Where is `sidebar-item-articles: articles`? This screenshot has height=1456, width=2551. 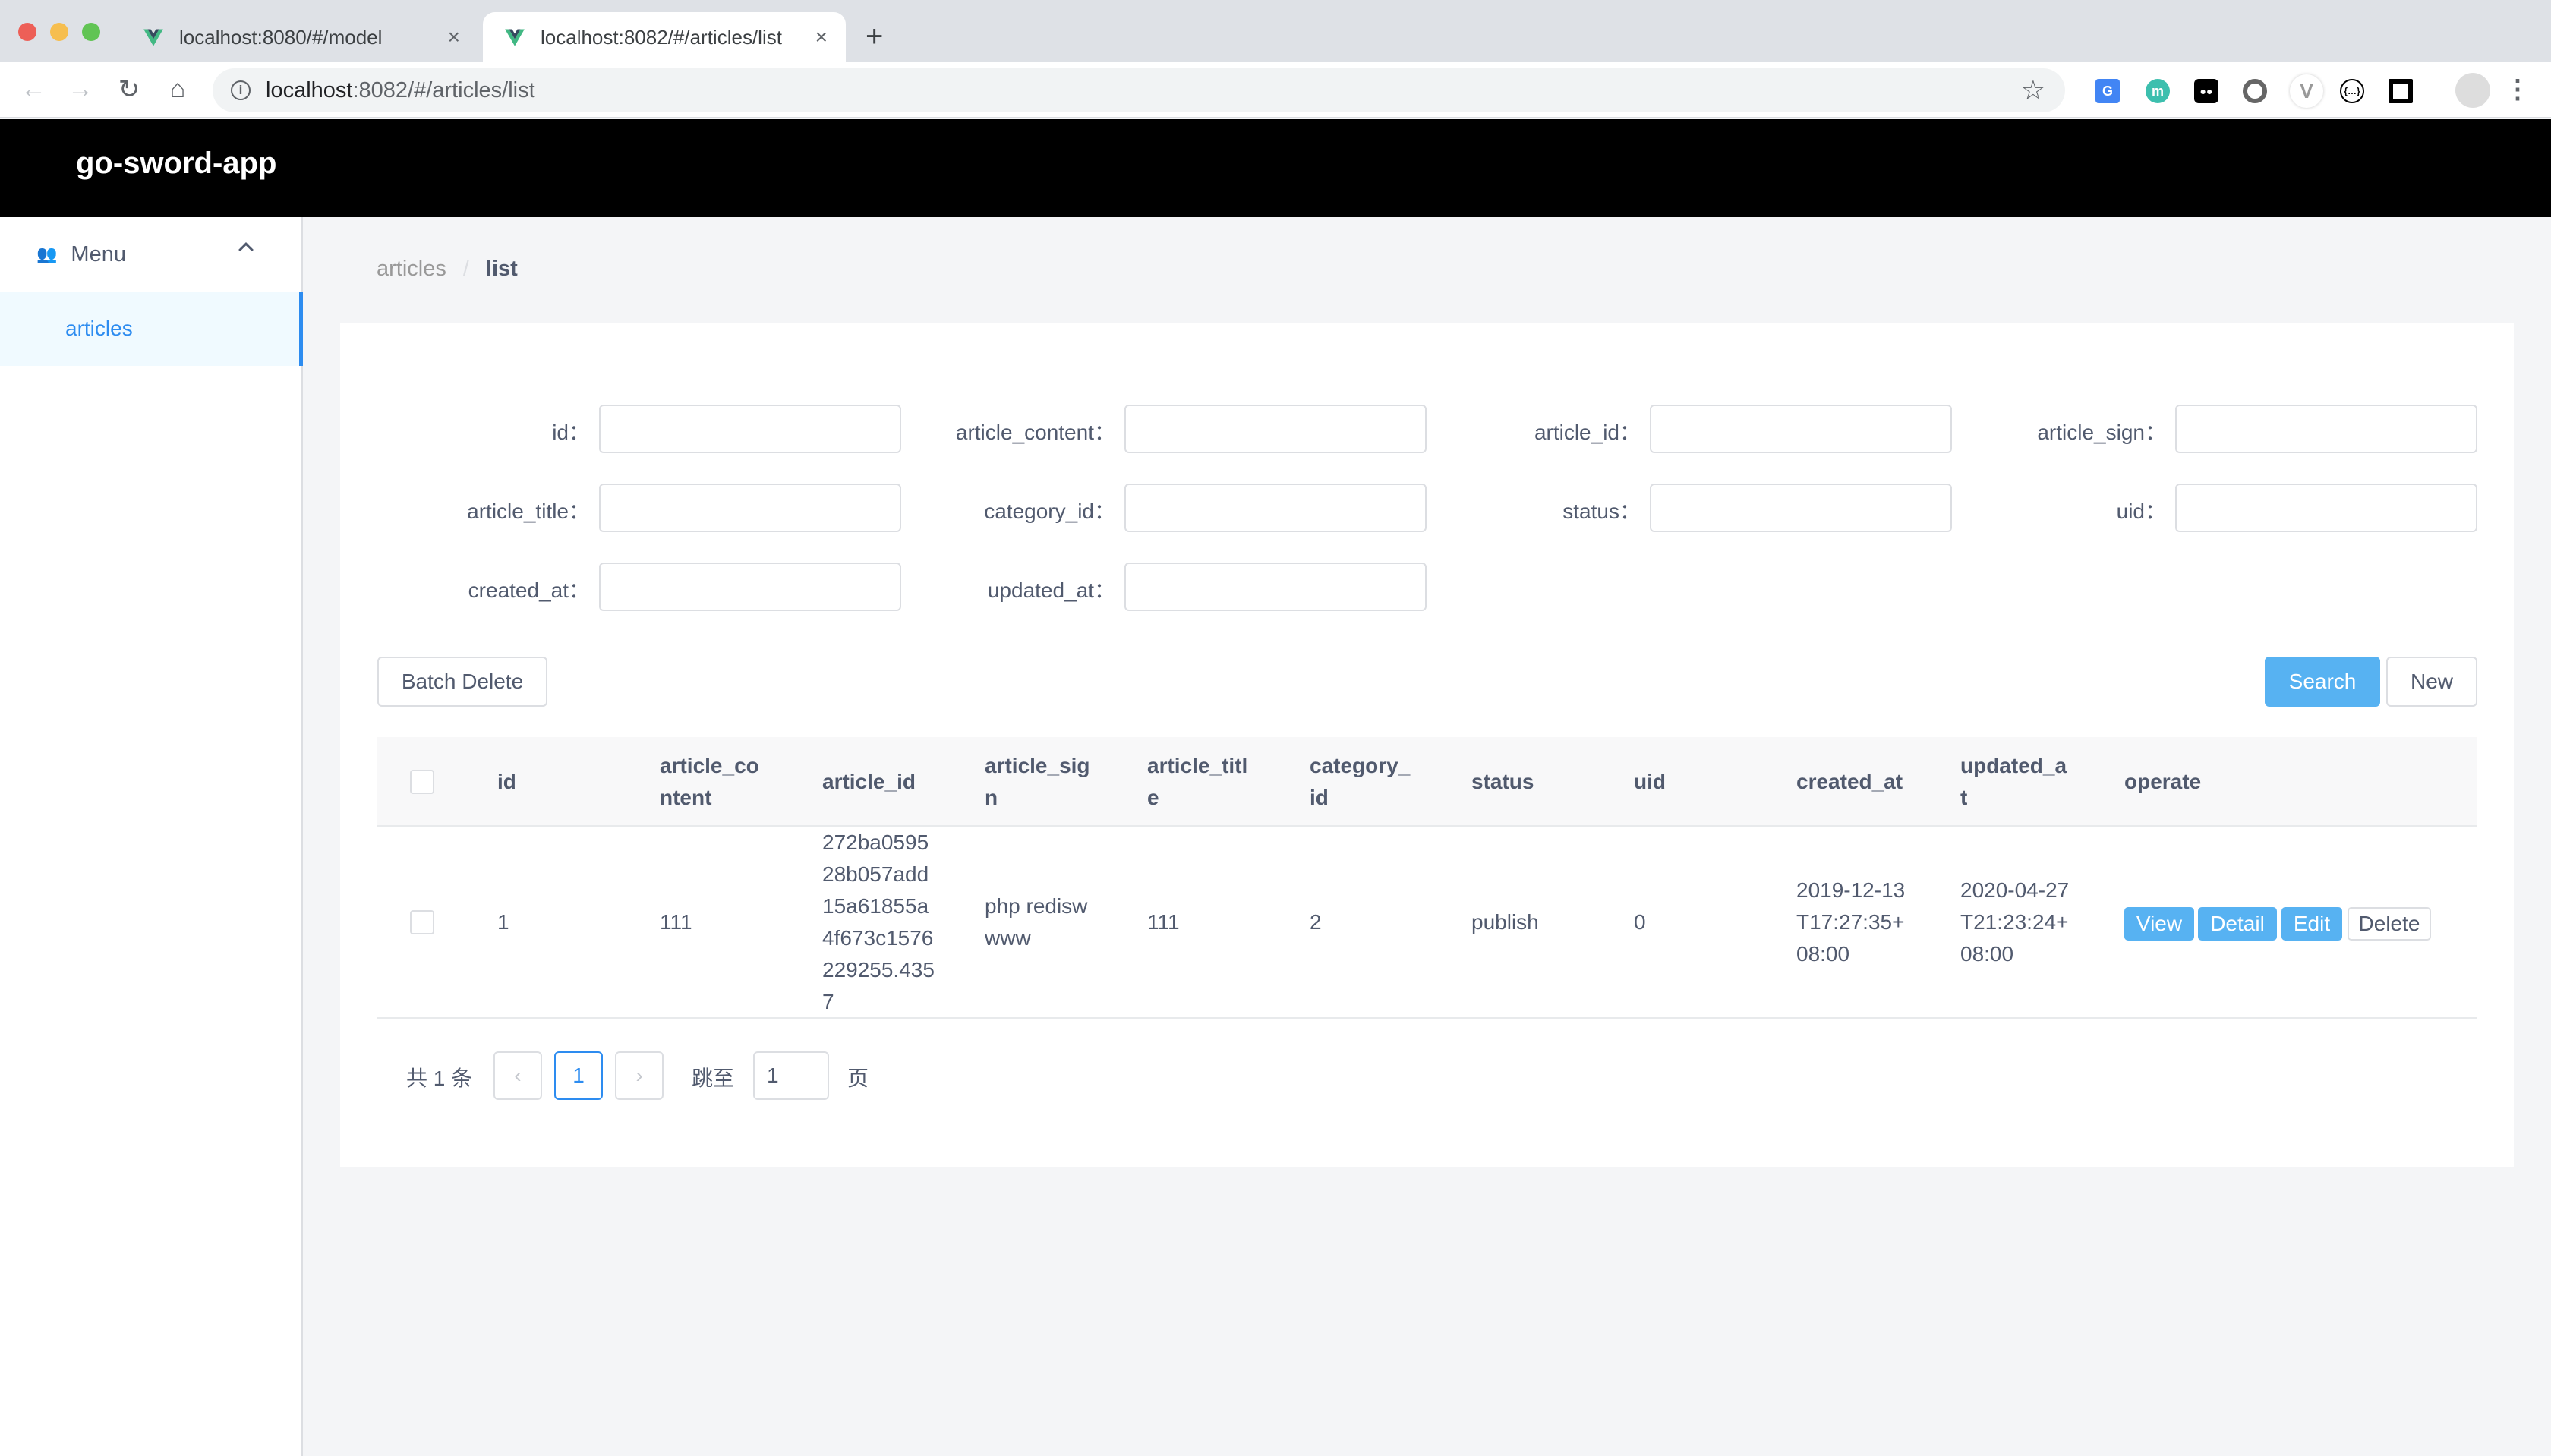
sidebar-item-articles: articles is located at coordinates (151, 329).